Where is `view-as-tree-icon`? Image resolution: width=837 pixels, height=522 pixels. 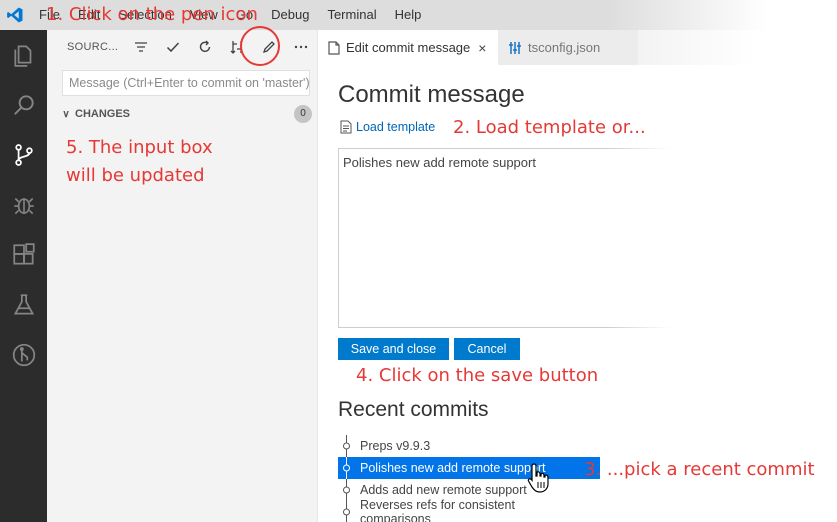 view-as-tree-icon is located at coordinates (141, 47).